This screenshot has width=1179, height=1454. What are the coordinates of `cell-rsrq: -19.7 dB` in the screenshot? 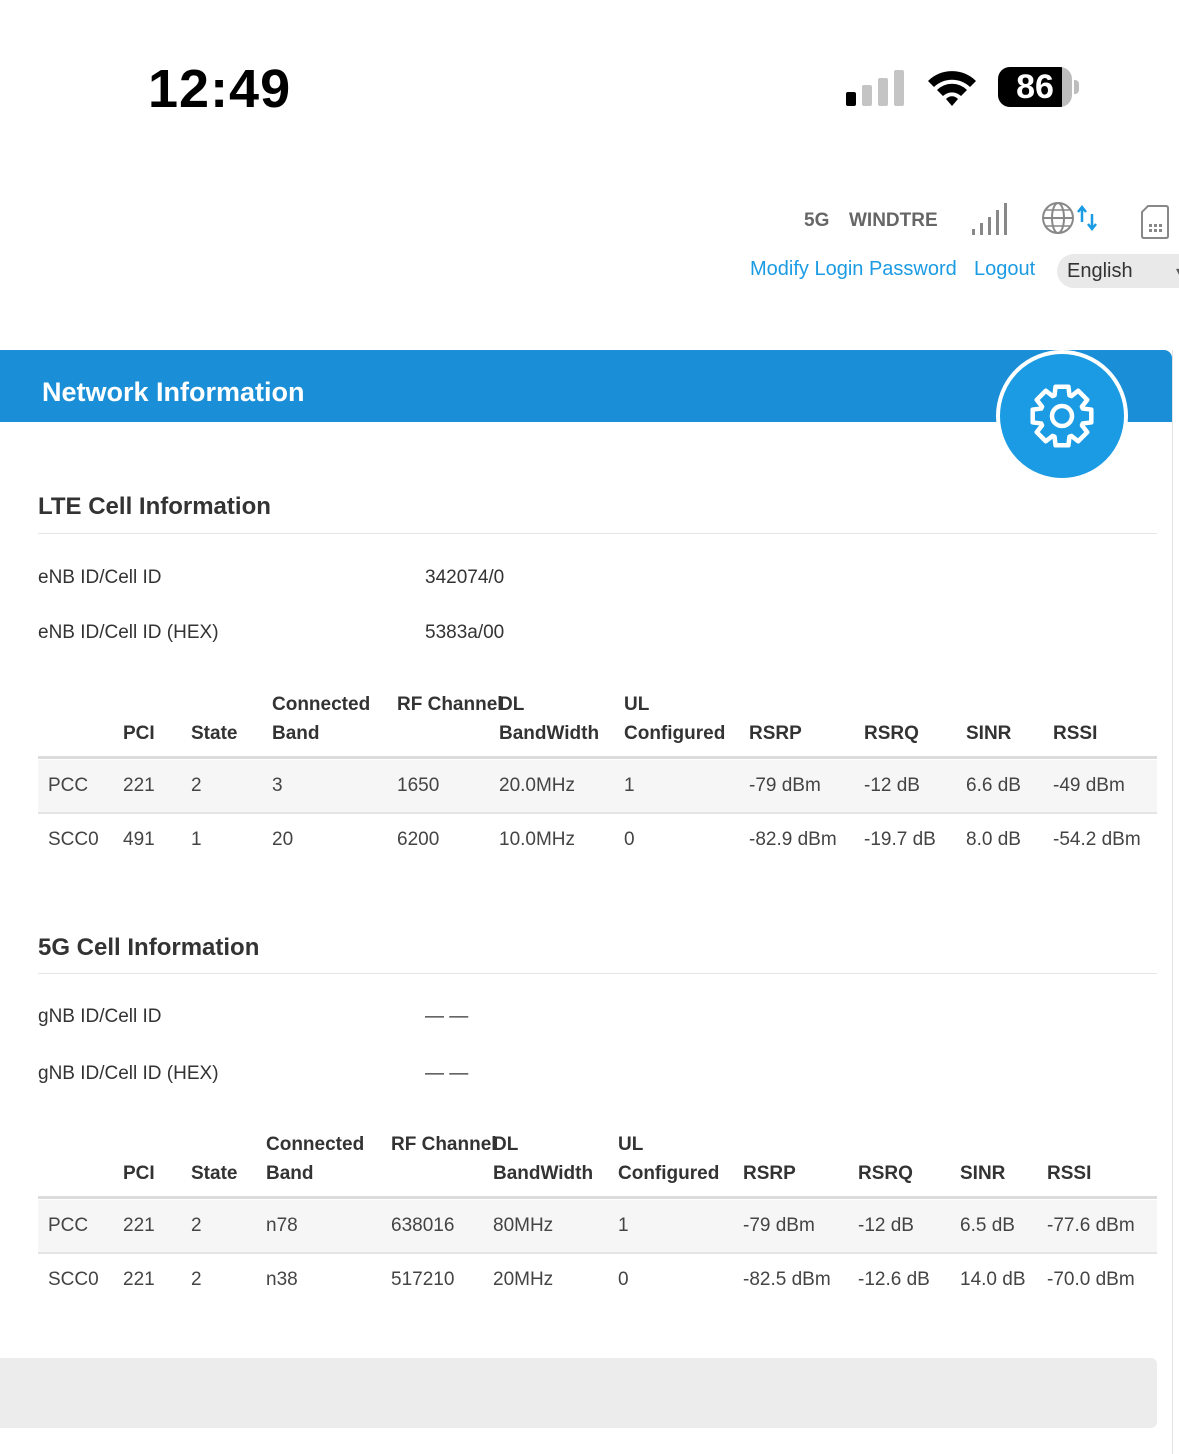 It's located at (900, 839).